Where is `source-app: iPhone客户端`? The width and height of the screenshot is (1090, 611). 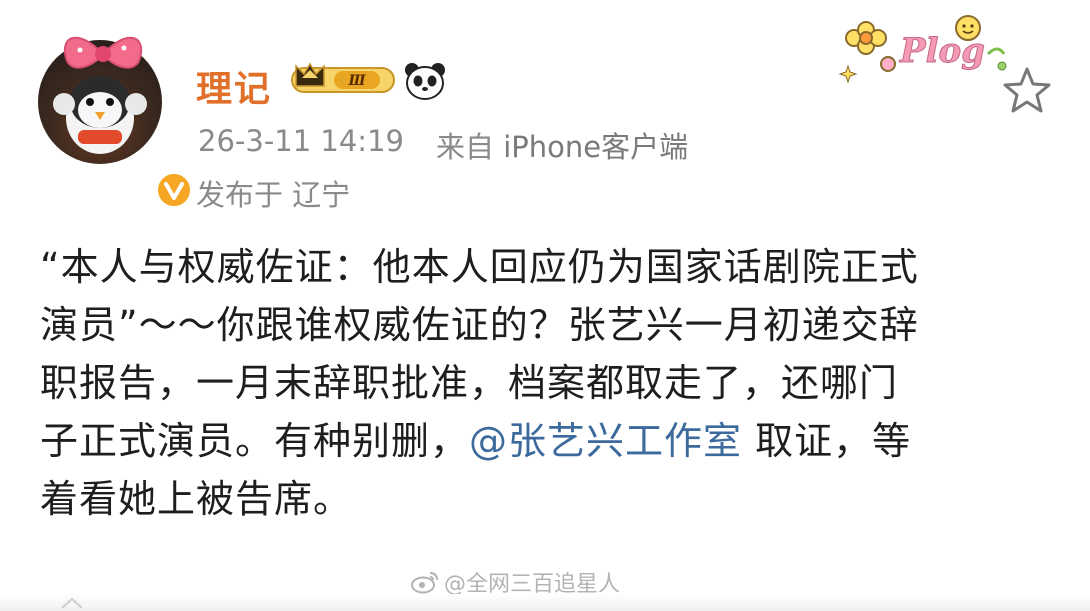 source-app: iPhone客户端 is located at coordinates (596, 147).